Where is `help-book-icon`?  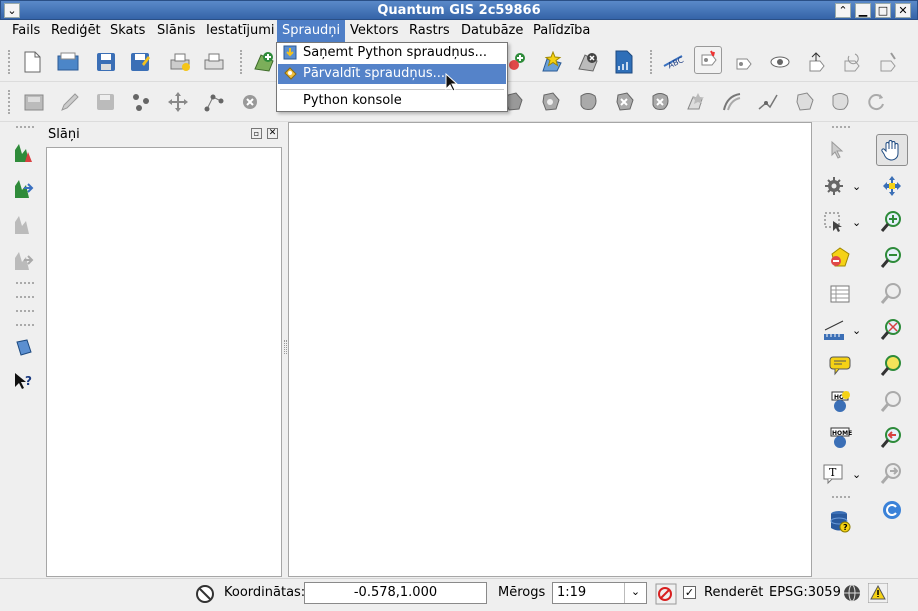 help-book-icon is located at coordinates (24, 348).